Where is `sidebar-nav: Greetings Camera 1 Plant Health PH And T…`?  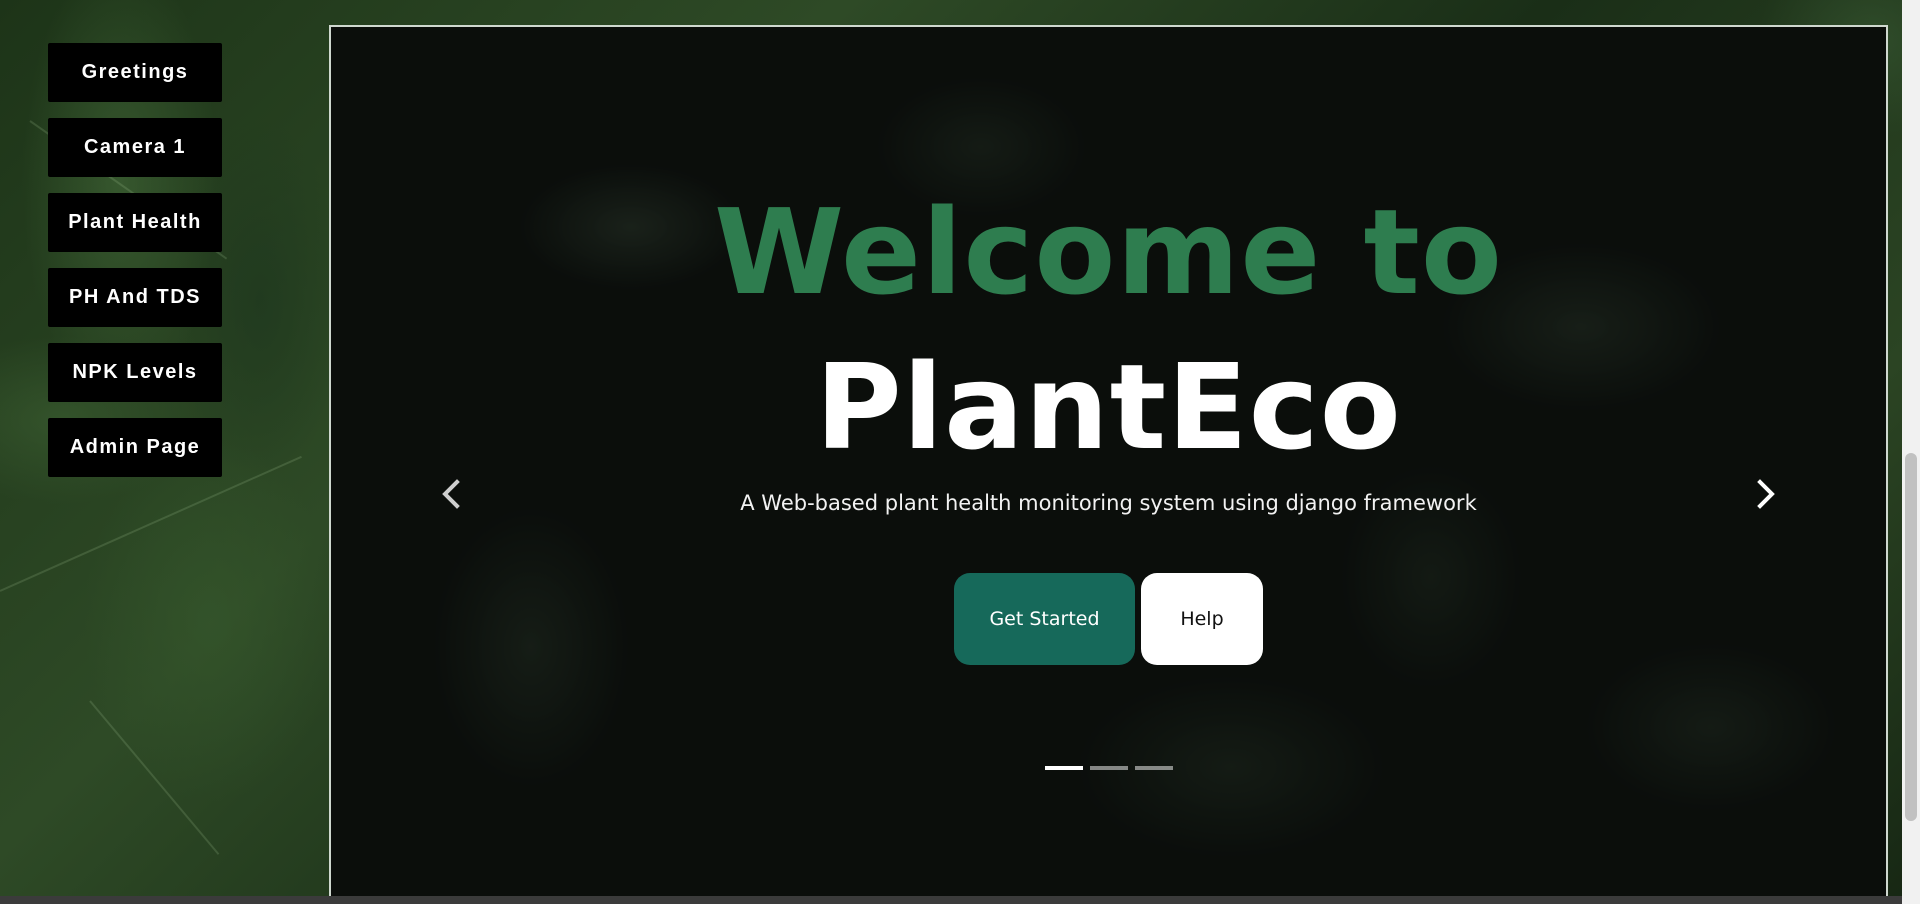 sidebar-nav: Greetings Camera 1 Plant Health PH And T… is located at coordinates (135, 268).